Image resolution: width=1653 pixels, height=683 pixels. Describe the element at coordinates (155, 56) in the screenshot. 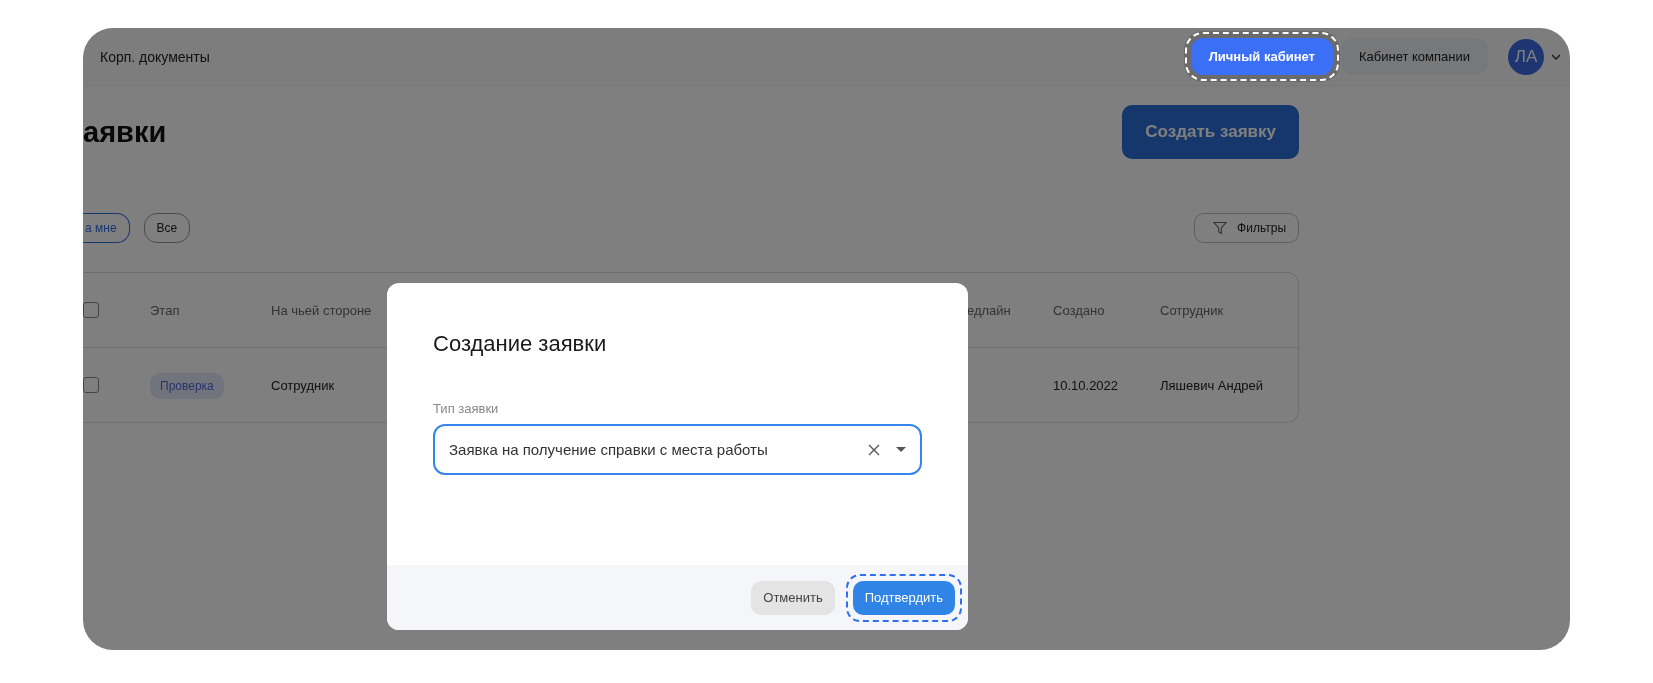

I see `app-title: Корп. документы` at that location.